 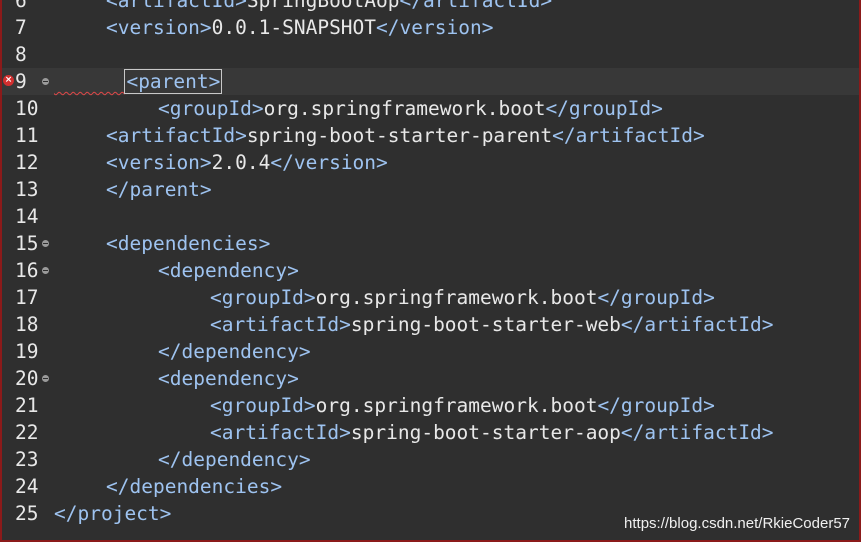 I want to click on line-gutter: 18, so click(x=26, y=324).